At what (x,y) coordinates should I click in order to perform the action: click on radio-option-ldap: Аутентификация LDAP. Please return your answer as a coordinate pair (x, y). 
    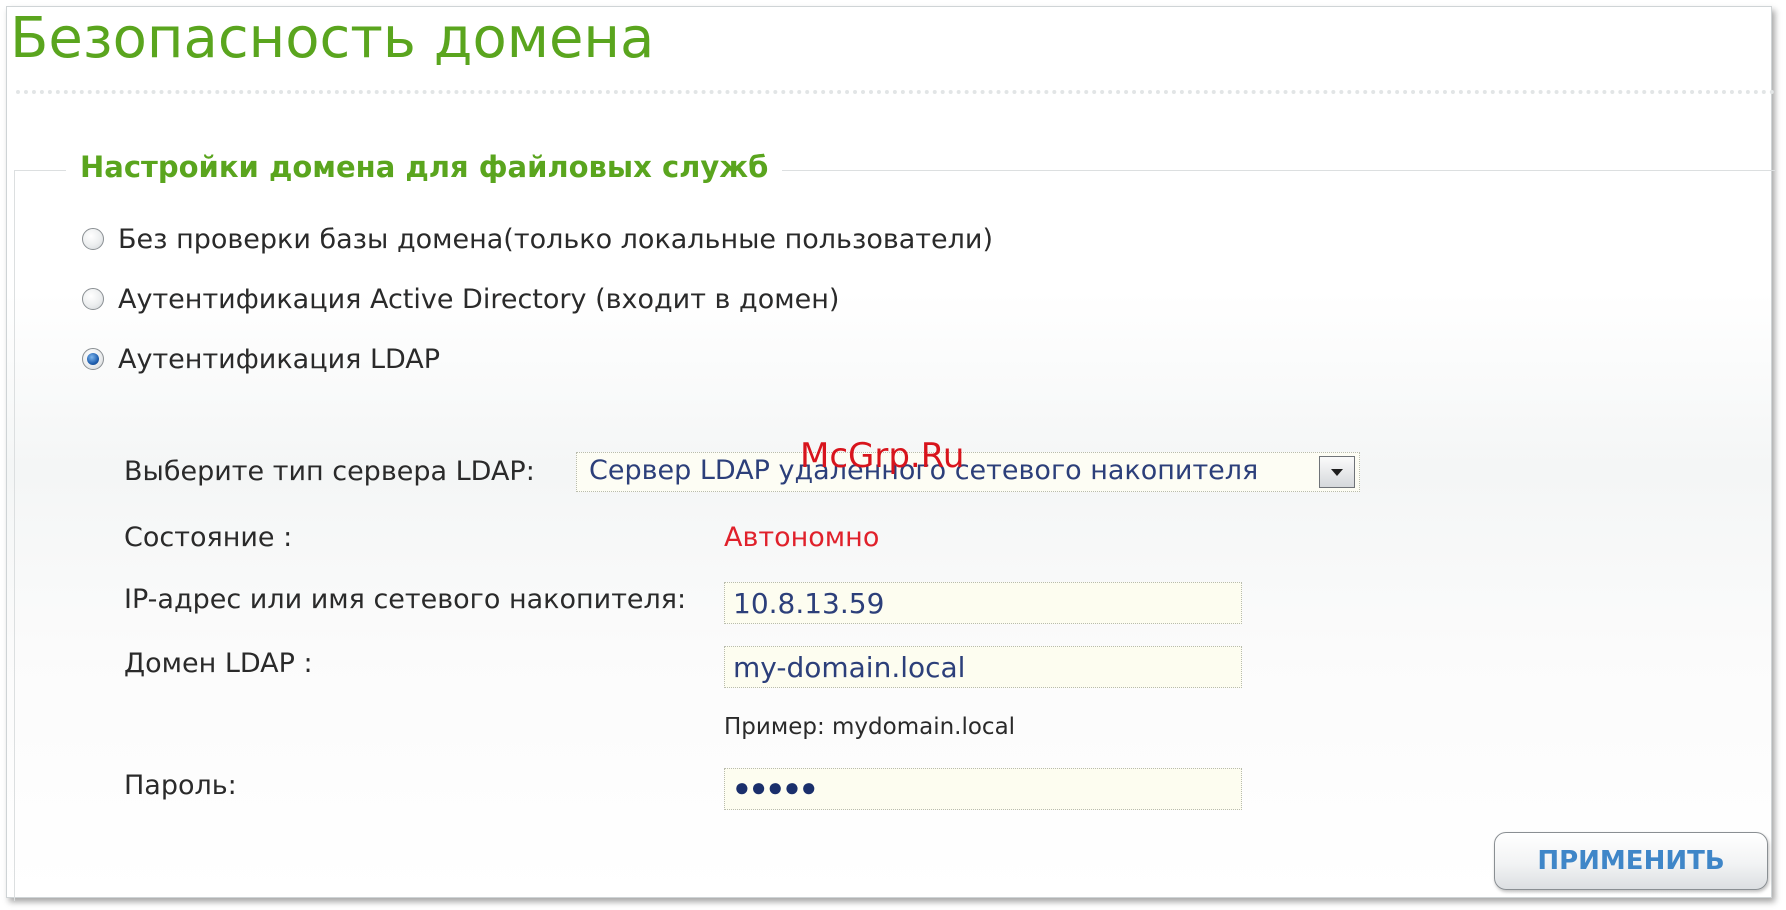
    Looking at the image, I should click on (261, 359).